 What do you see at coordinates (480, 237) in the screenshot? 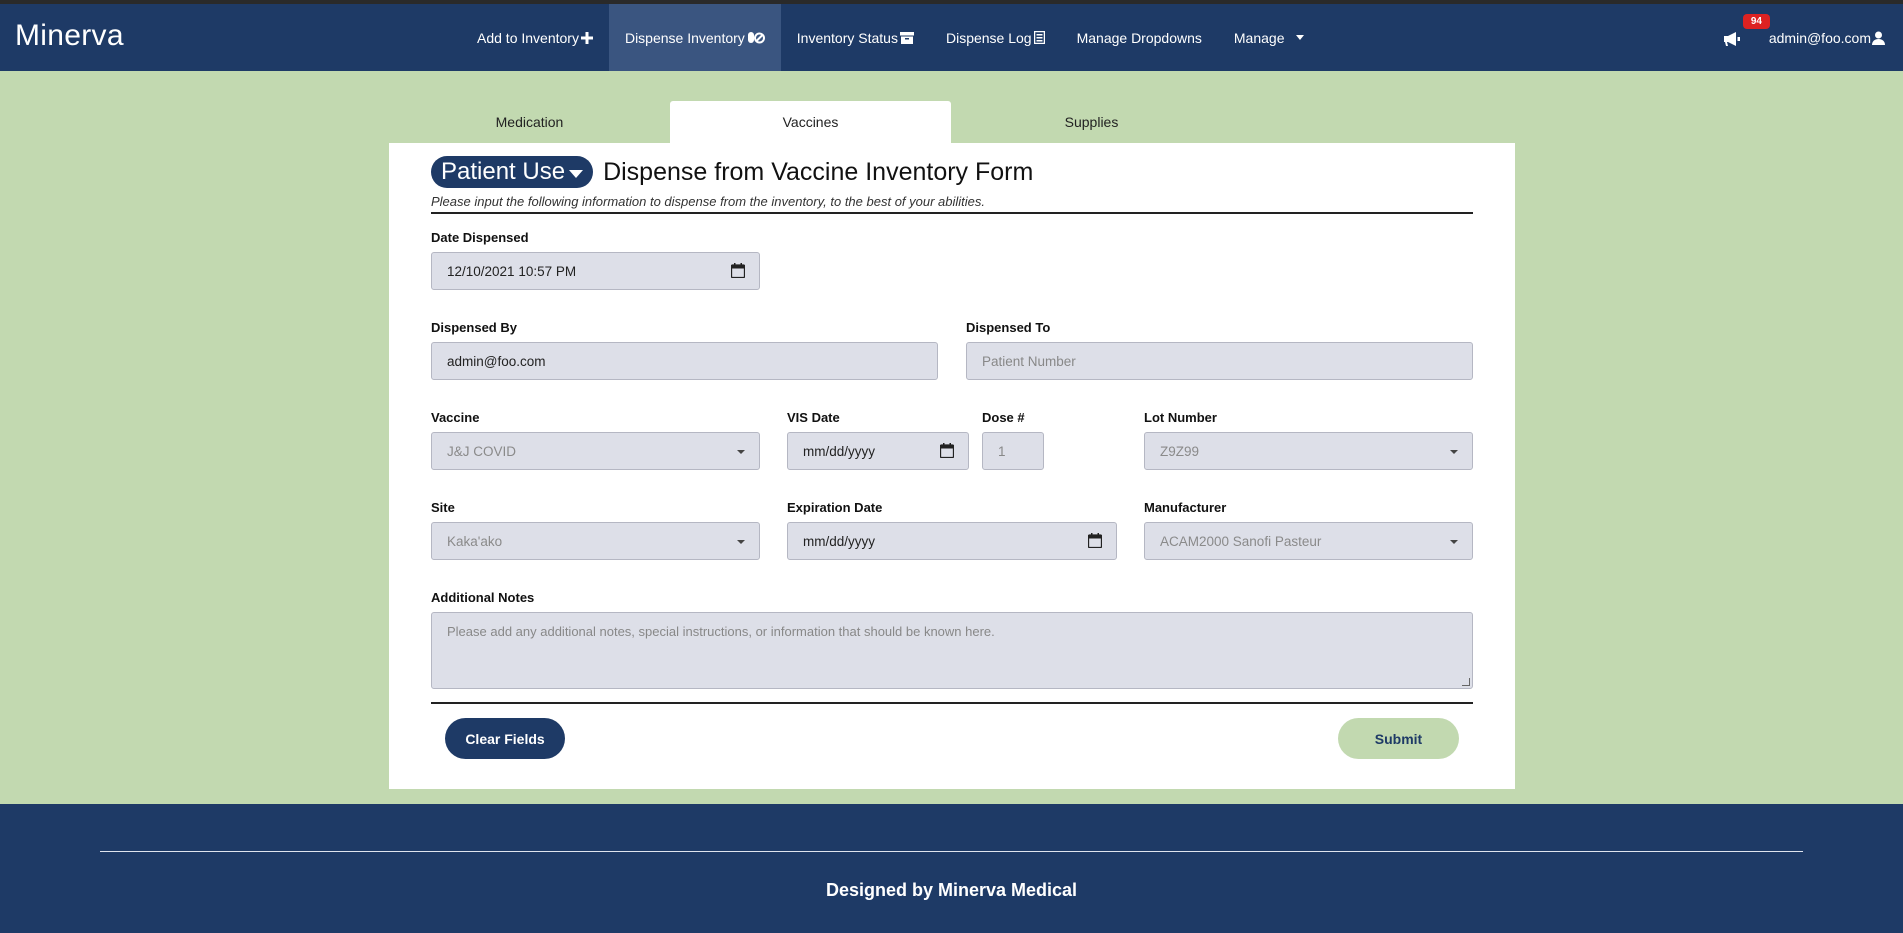
I see `date-dispensed-label: Date Dispensed` at bounding box center [480, 237].